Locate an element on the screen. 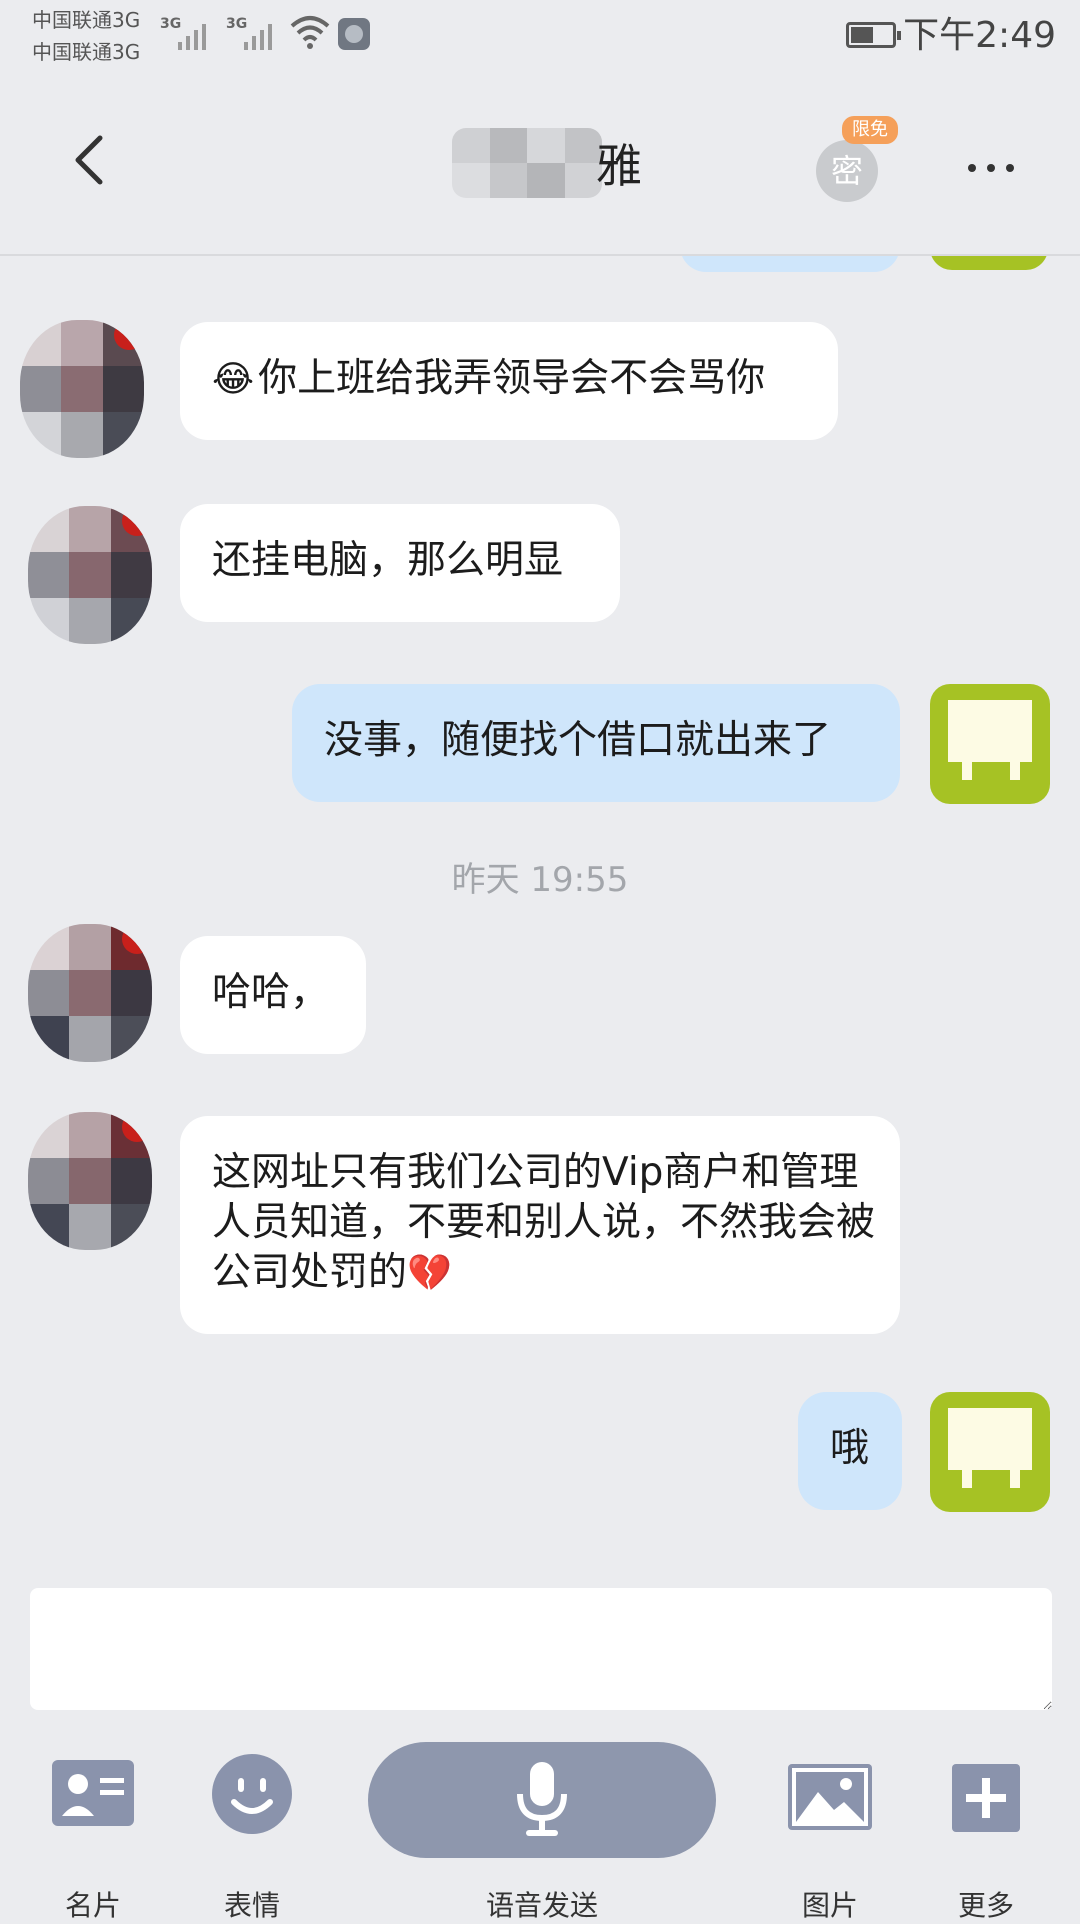 The height and width of the screenshot is (1924, 1080). bottom-toolbar: 名片 表情 语音发送 图片 更多 is located at coordinates (540, 1823).